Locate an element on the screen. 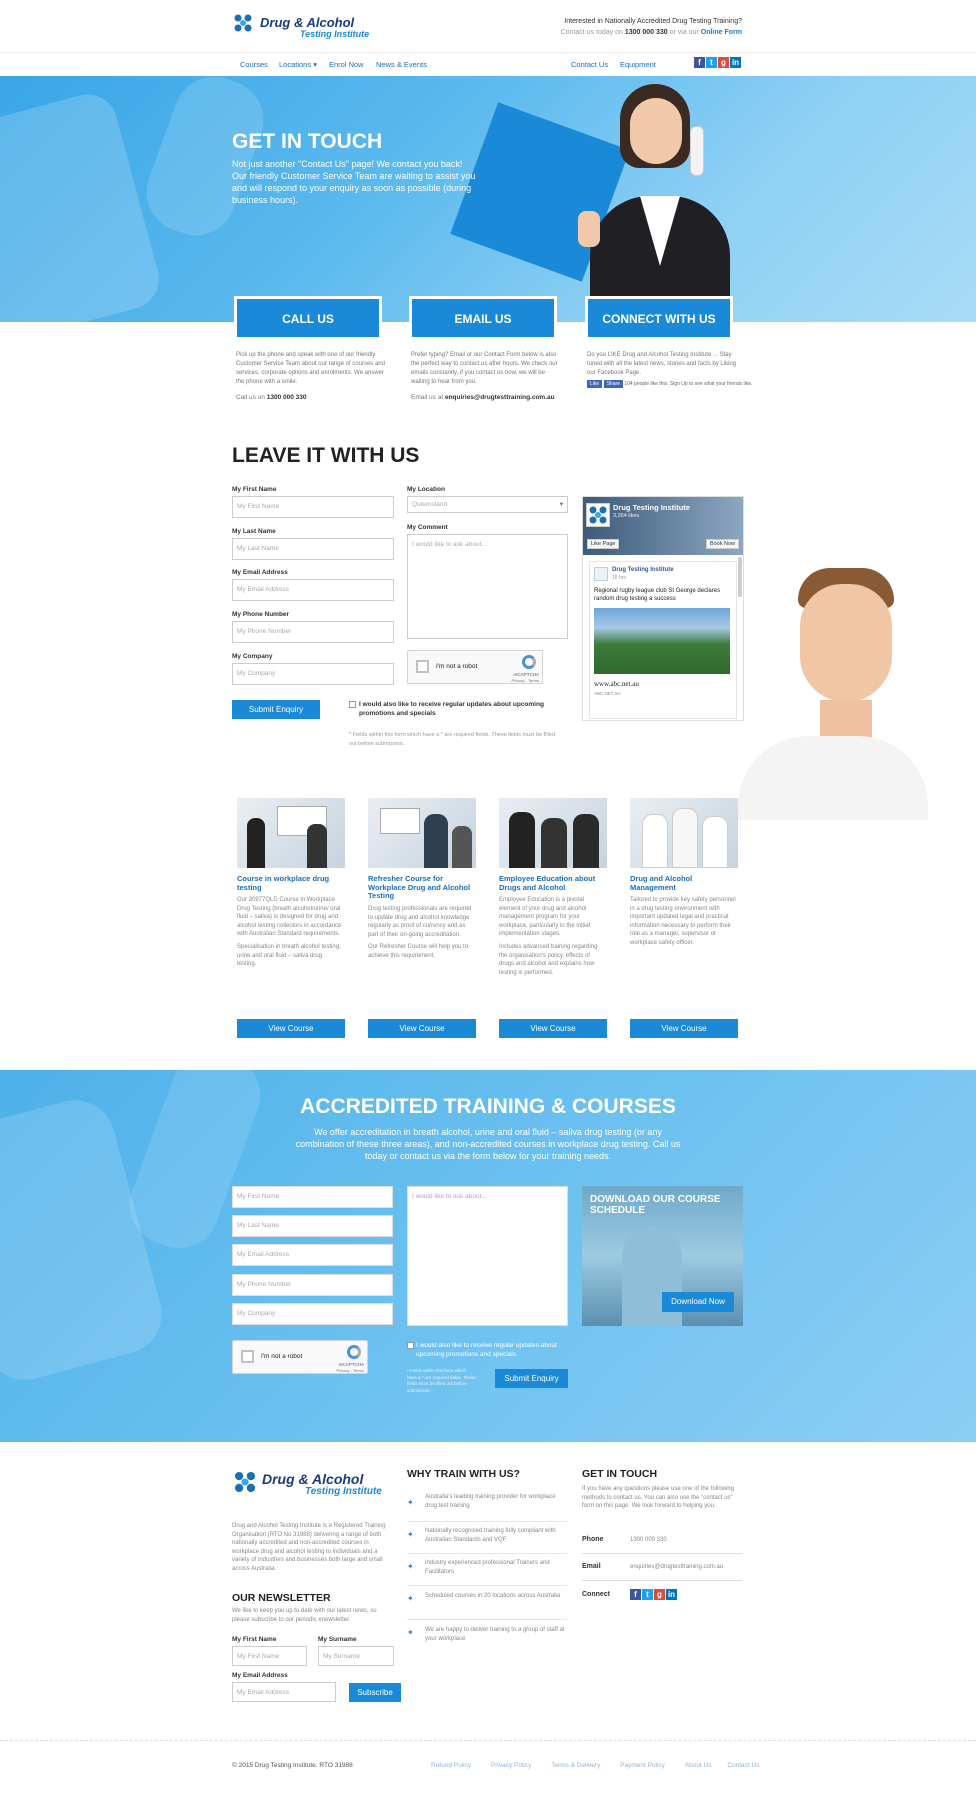 The image size is (976, 1813). phone-input: My Phone Number is located at coordinates (313, 632).